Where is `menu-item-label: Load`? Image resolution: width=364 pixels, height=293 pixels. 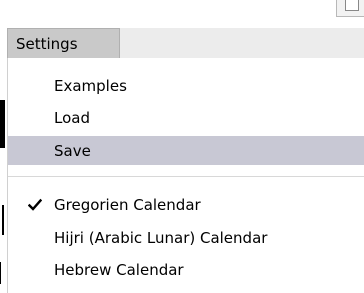 menu-item-label: Load is located at coordinates (72, 117).